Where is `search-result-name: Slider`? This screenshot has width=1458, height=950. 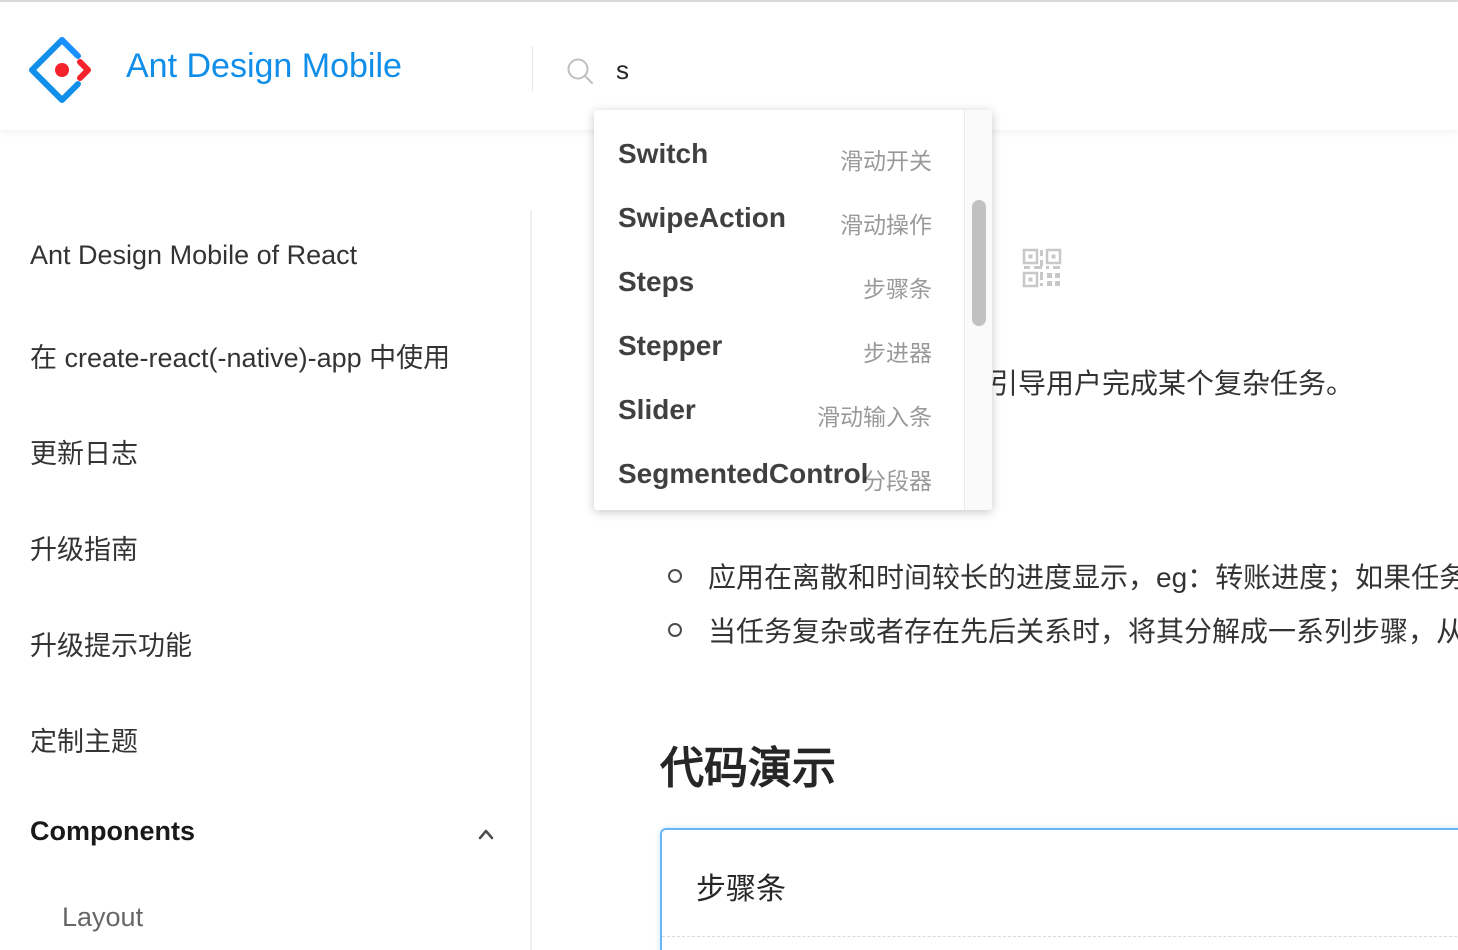
search-result-name: Slider is located at coordinates (657, 409).